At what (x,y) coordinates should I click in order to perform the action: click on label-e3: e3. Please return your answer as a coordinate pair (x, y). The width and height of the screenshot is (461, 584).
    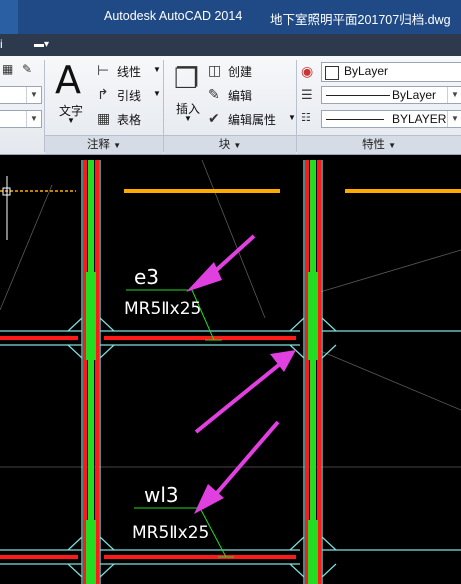
    Looking at the image, I should click on (146, 277).